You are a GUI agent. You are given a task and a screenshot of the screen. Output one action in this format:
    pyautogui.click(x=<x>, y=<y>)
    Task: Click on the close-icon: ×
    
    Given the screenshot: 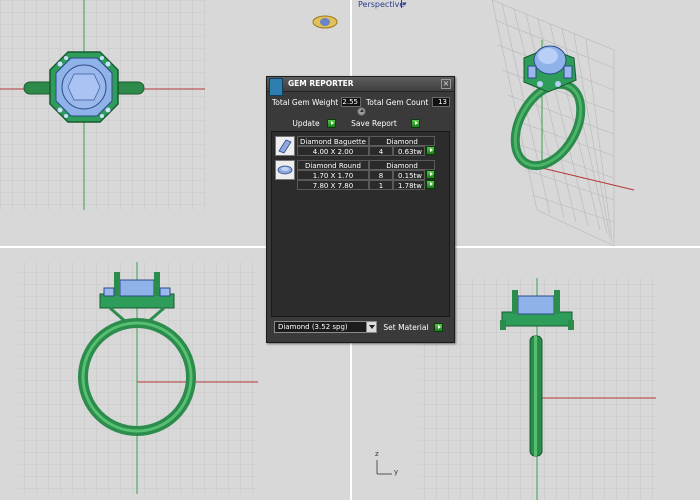 What is the action you would take?
    pyautogui.click(x=446, y=84)
    